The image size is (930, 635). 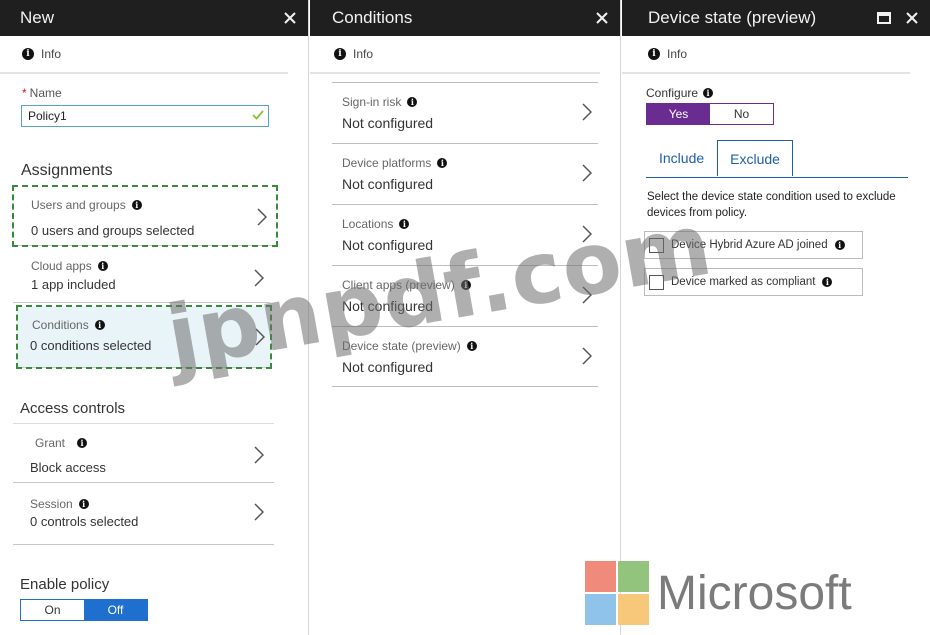 I want to click on configure-toggle: Yes No, so click(x=710, y=114).